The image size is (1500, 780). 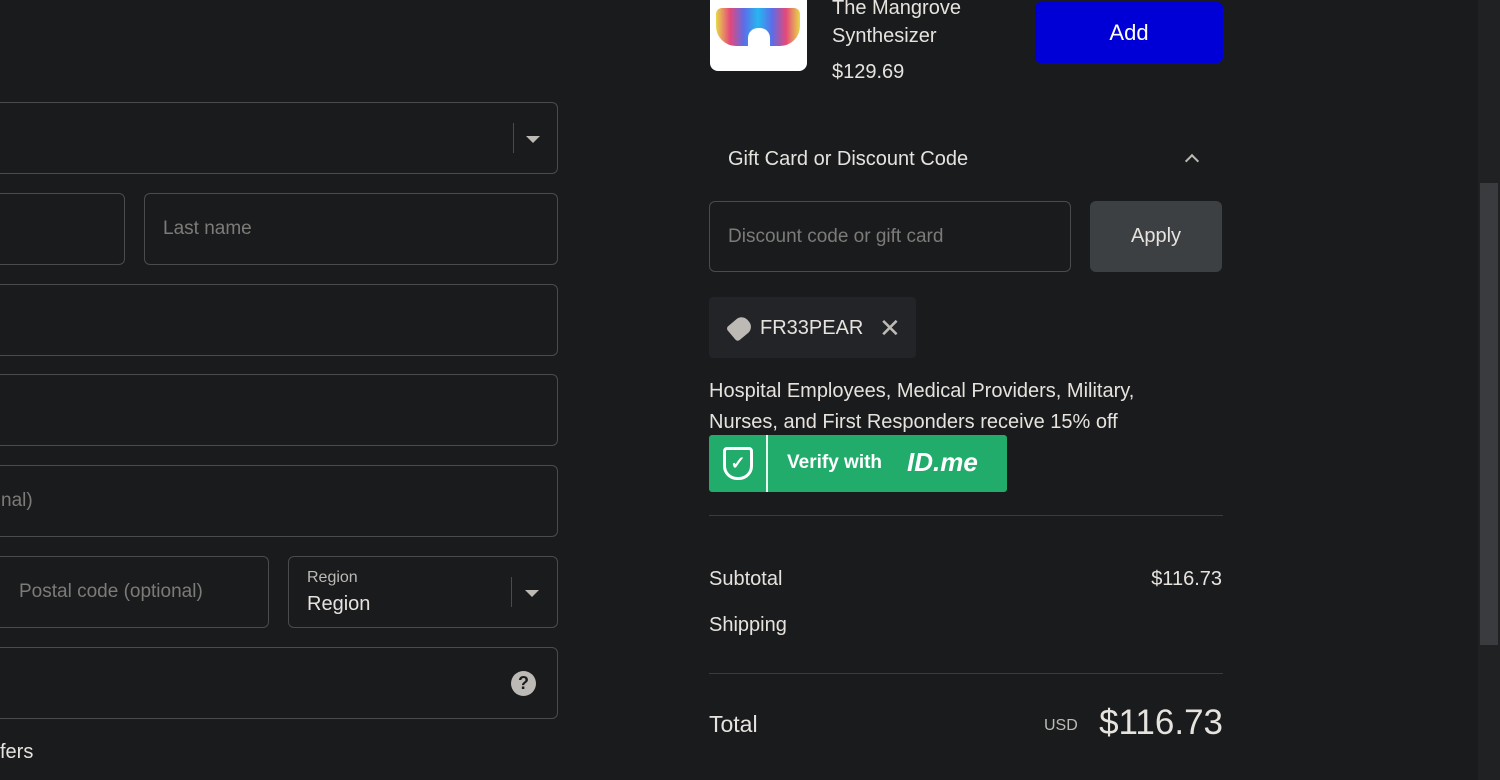 I want to click on last-name-placeholder: Last name, so click(x=207, y=228).